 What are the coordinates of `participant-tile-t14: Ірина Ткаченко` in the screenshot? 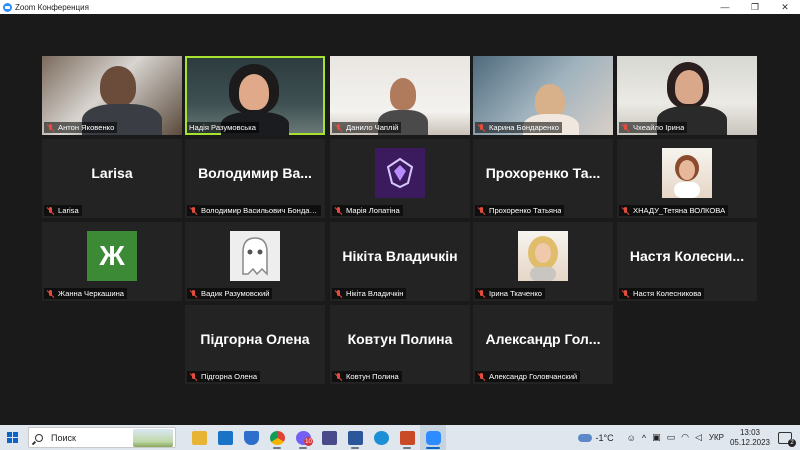 It's located at (543, 261).